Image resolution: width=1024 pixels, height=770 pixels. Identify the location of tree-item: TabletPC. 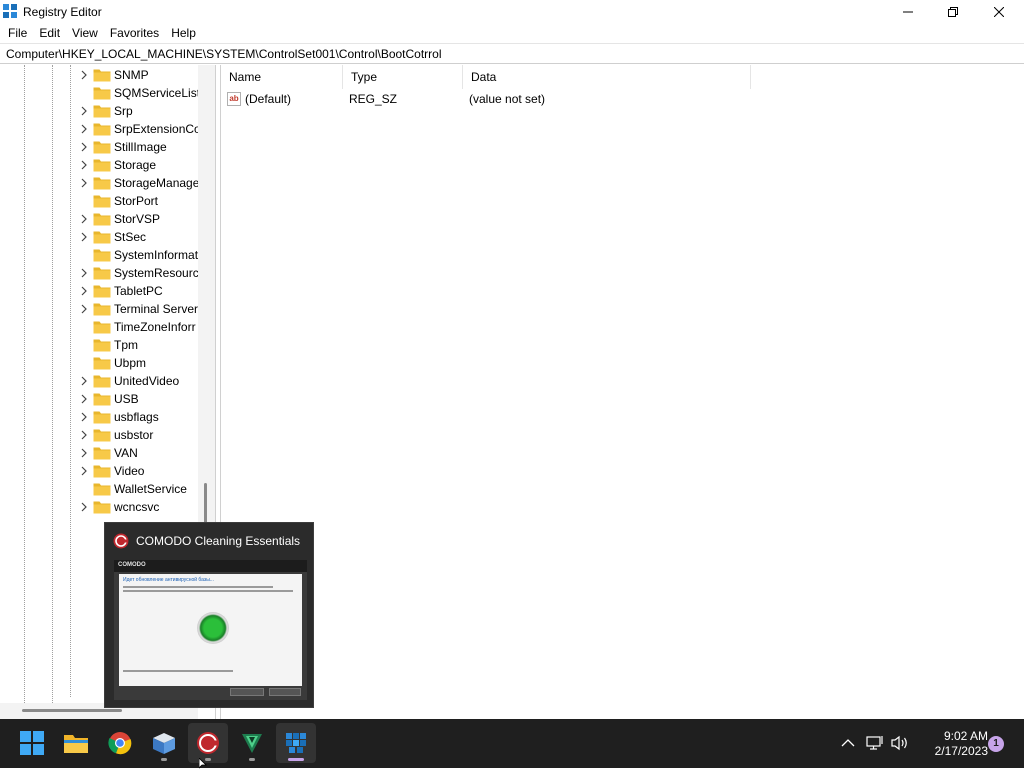
(143, 291).